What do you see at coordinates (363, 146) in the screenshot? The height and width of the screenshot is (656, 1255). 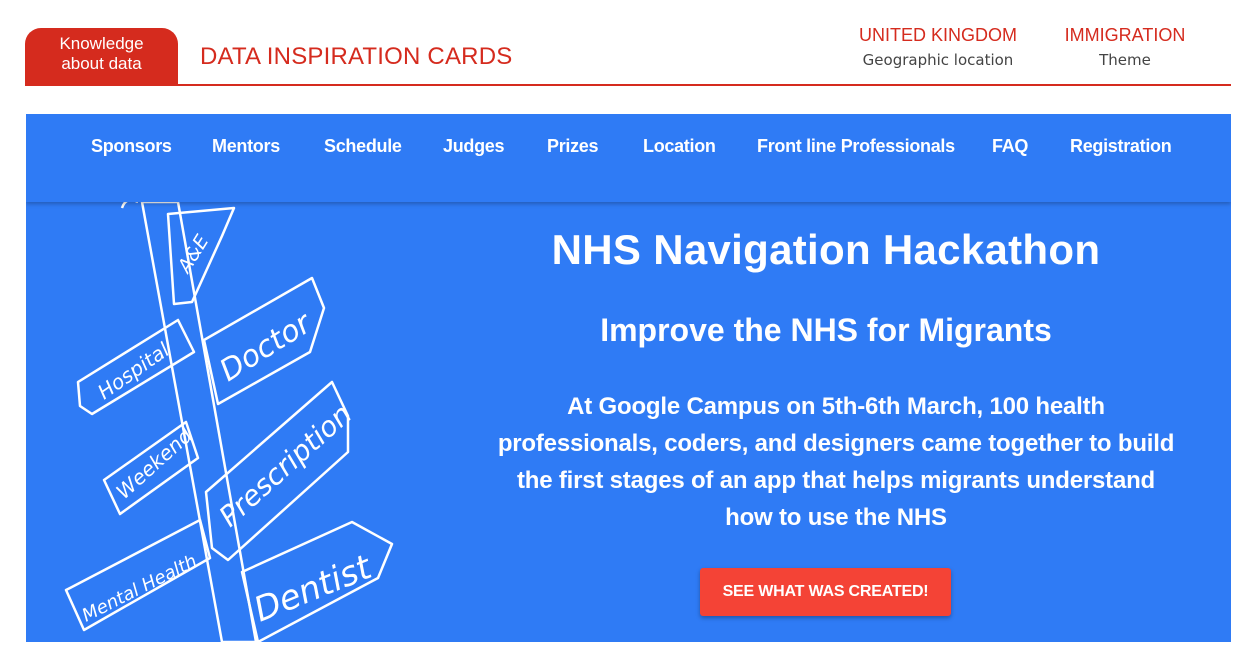 I see `nav-schedule: Schedule` at bounding box center [363, 146].